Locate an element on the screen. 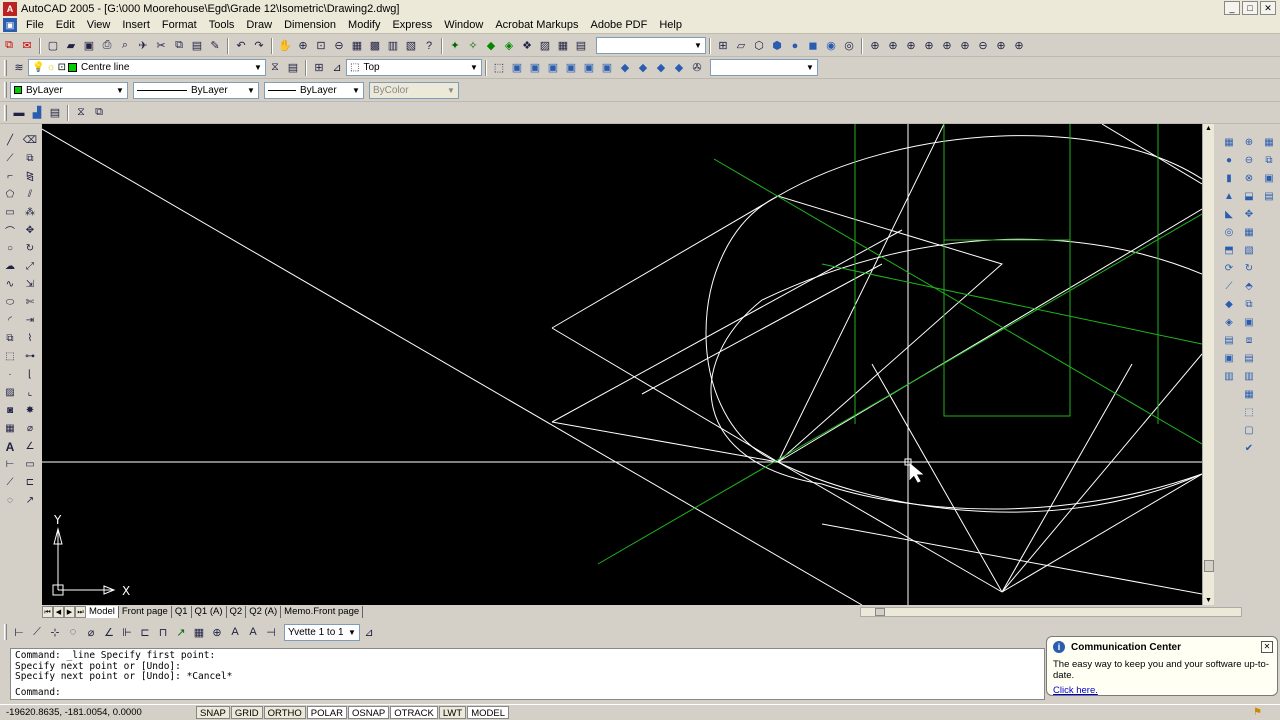 The width and height of the screenshot is (1280, 720). zoom-out-icon: ⊖ is located at coordinates (983, 46).